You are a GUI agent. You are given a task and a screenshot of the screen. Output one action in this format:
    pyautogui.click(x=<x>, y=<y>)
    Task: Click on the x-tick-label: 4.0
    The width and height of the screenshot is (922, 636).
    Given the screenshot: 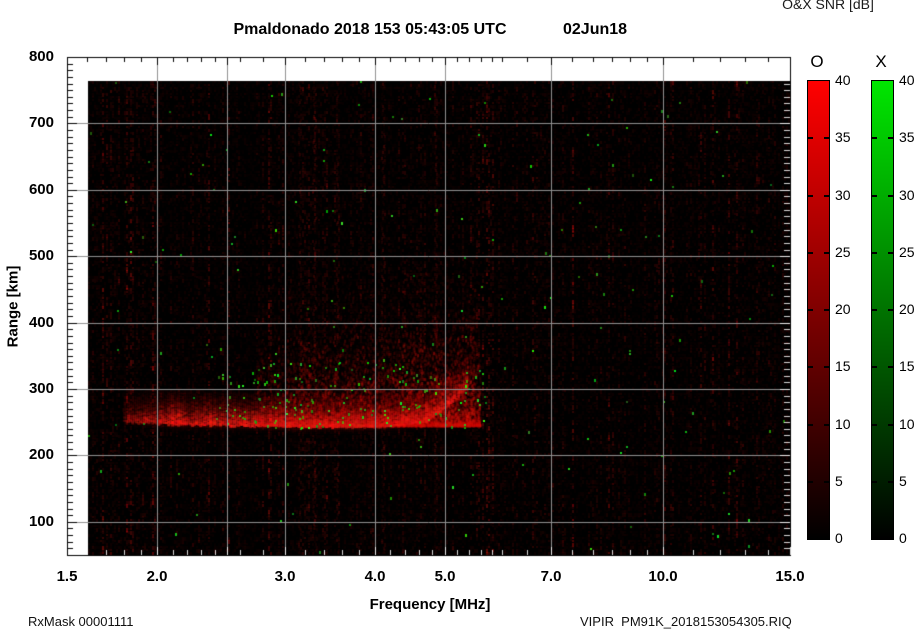 What is the action you would take?
    pyautogui.click(x=375, y=576)
    